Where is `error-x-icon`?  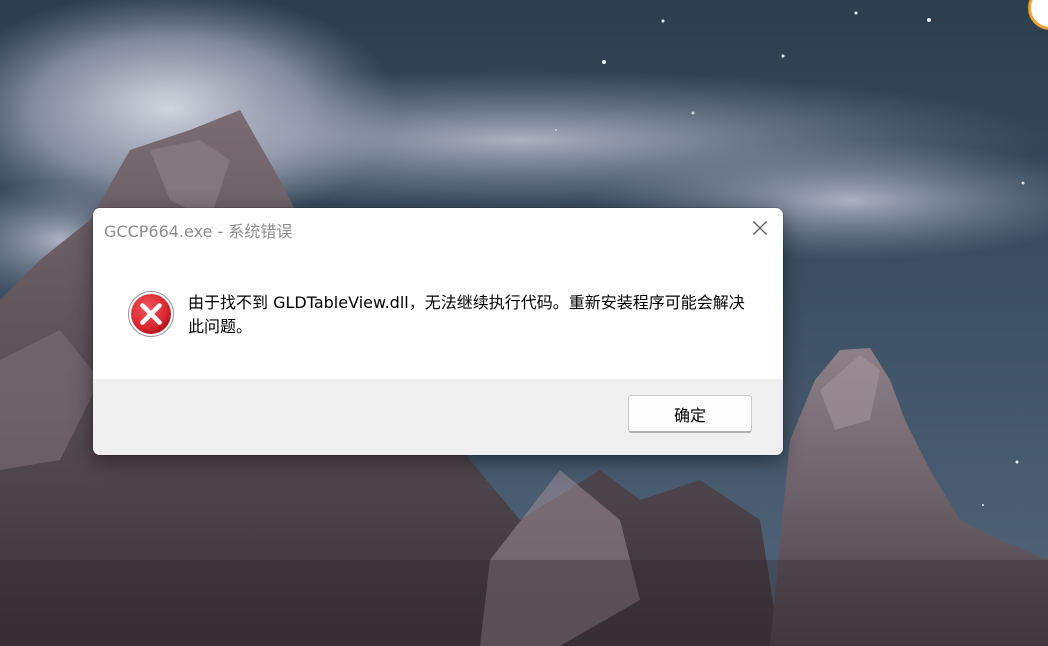 error-x-icon is located at coordinates (151, 314).